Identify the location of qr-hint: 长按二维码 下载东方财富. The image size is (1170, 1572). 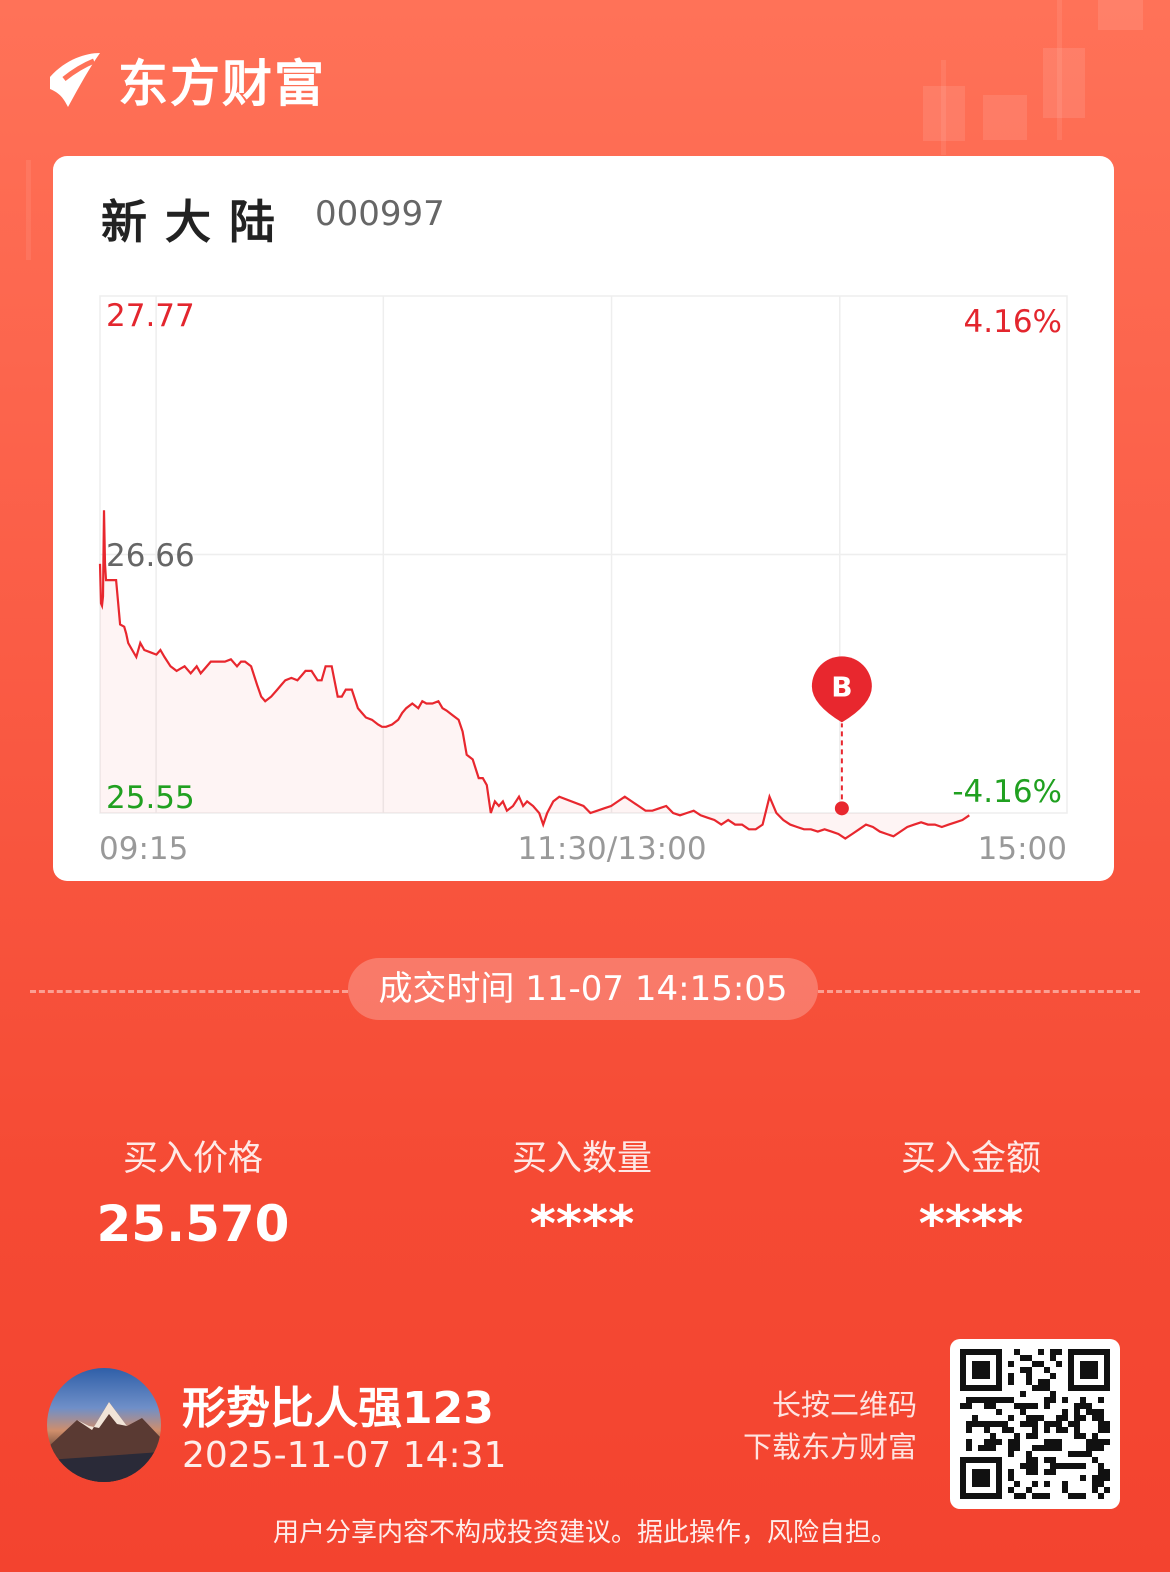
(830, 1426).